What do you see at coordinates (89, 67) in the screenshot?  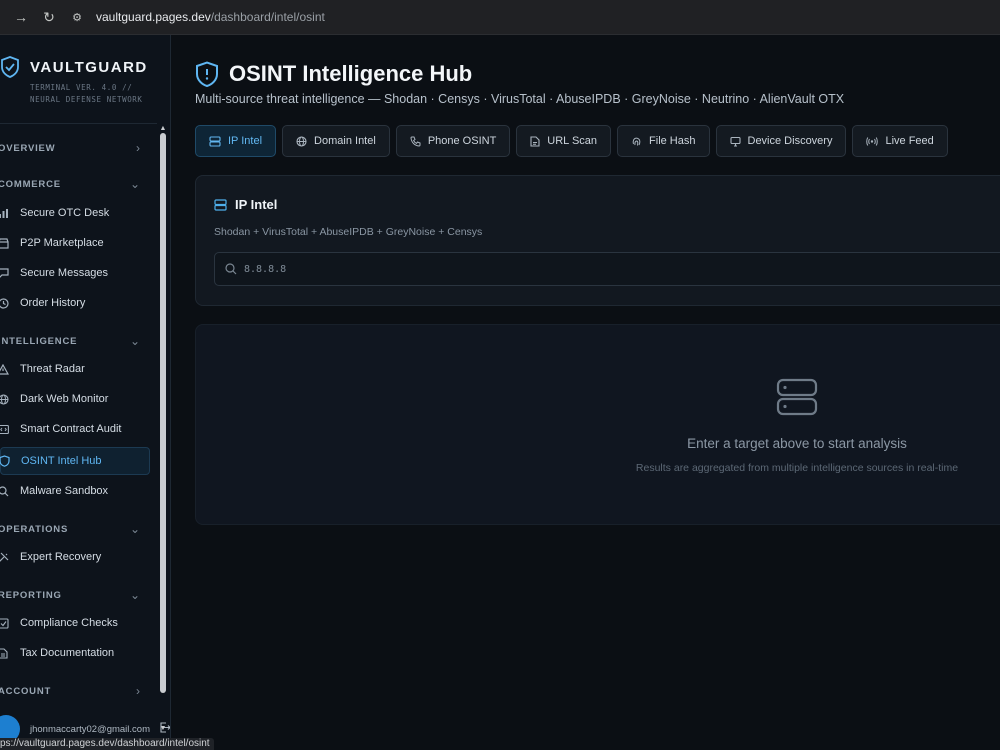 I see `brand-name: VAULTGUARD` at bounding box center [89, 67].